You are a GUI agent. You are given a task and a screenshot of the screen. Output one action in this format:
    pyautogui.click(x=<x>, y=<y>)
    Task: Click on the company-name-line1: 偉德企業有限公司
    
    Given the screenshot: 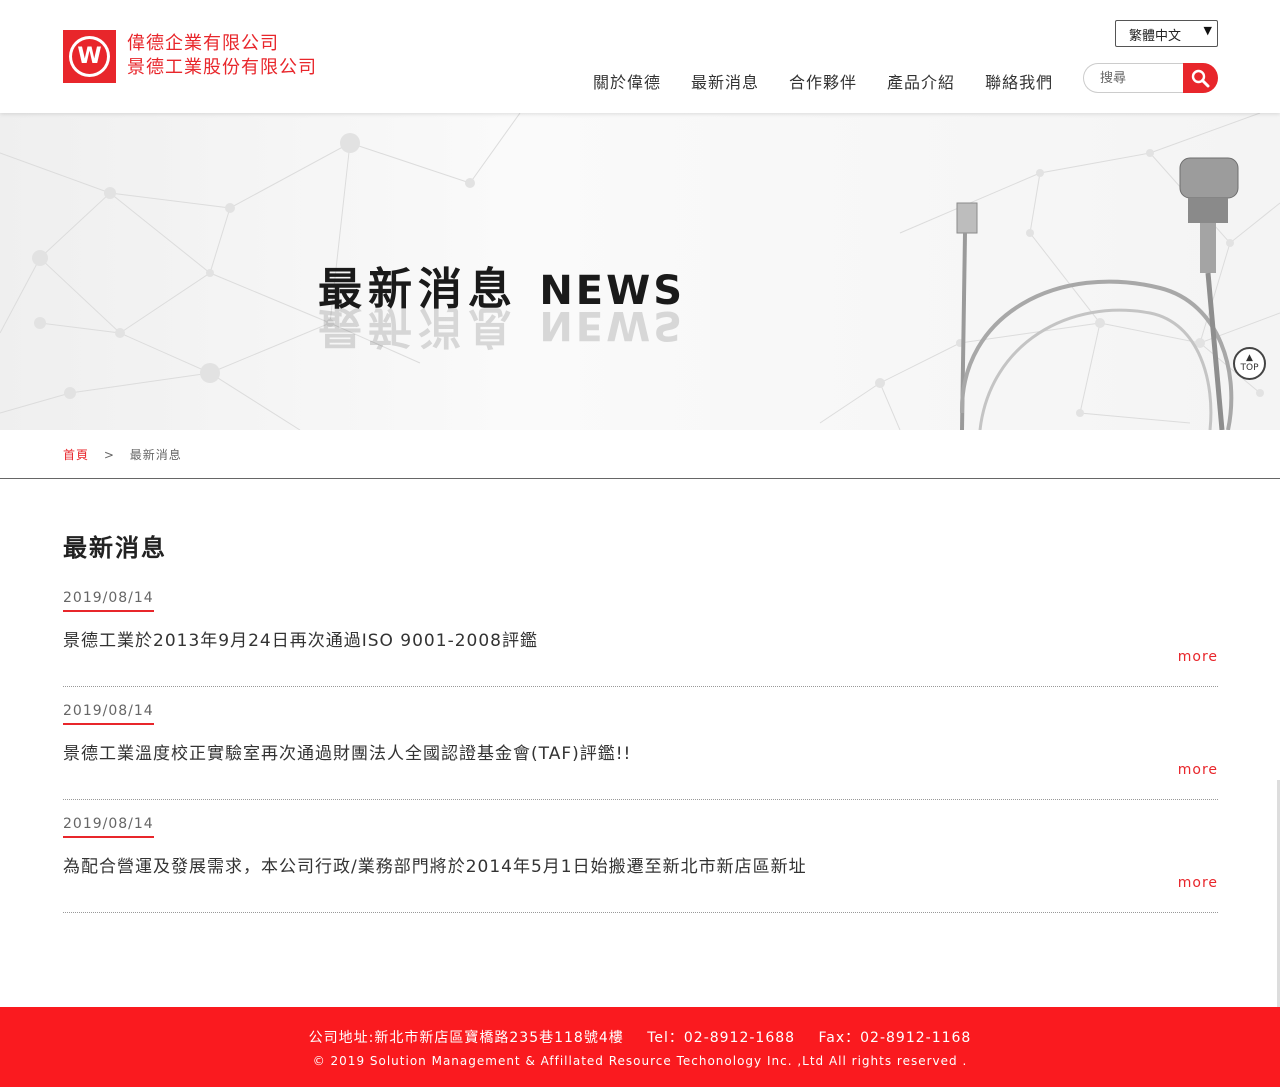 What is the action you would take?
    pyautogui.click(x=203, y=43)
    